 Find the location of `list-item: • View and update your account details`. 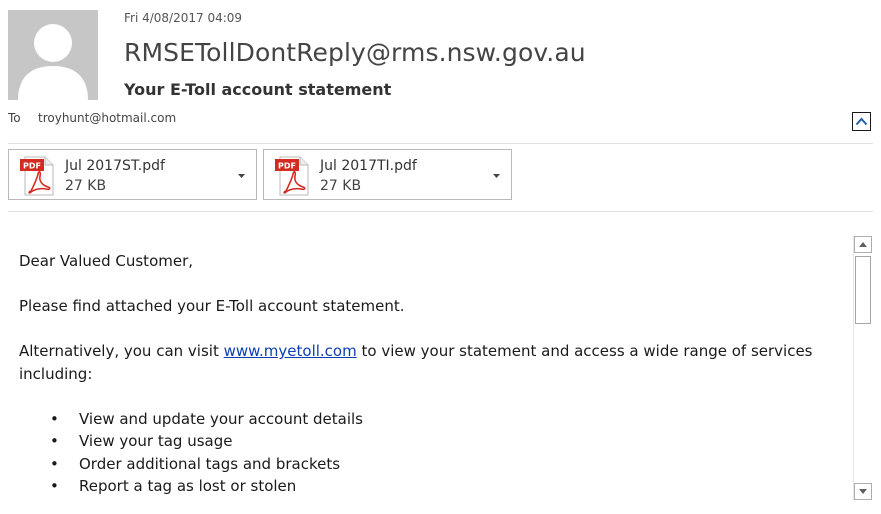

list-item: • View and update your account details is located at coordinates (206, 418).